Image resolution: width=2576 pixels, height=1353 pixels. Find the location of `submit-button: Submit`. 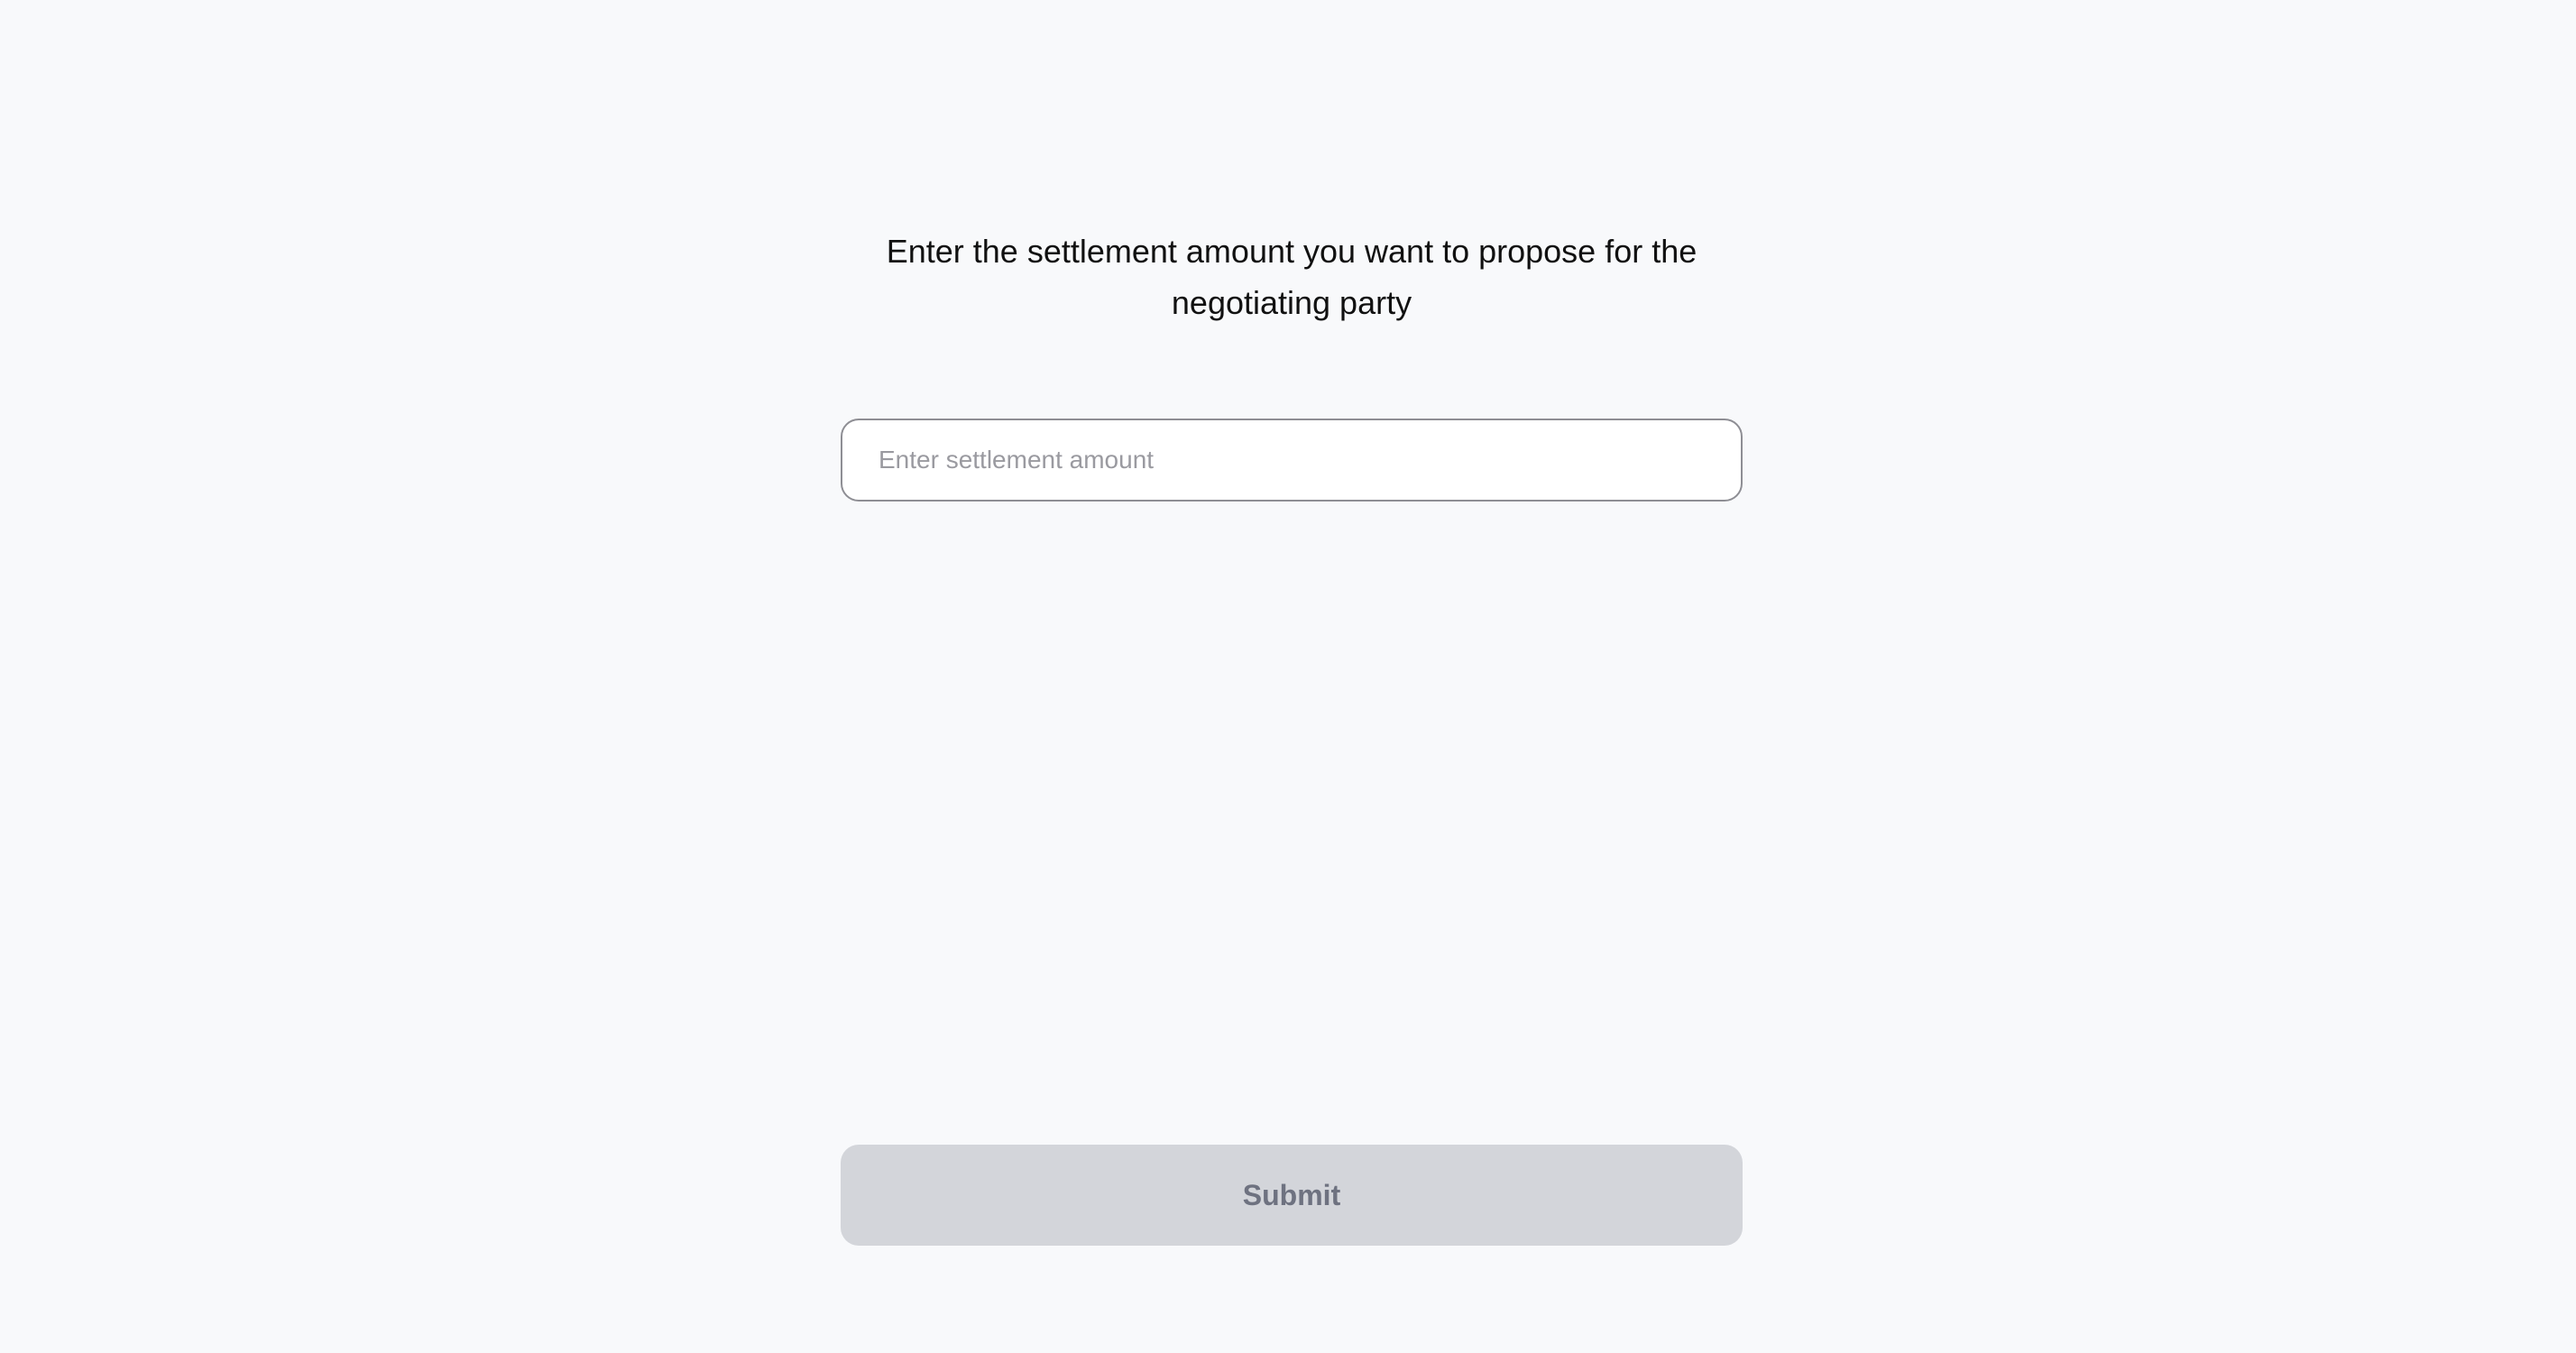

submit-button: Submit is located at coordinates (1292, 1196).